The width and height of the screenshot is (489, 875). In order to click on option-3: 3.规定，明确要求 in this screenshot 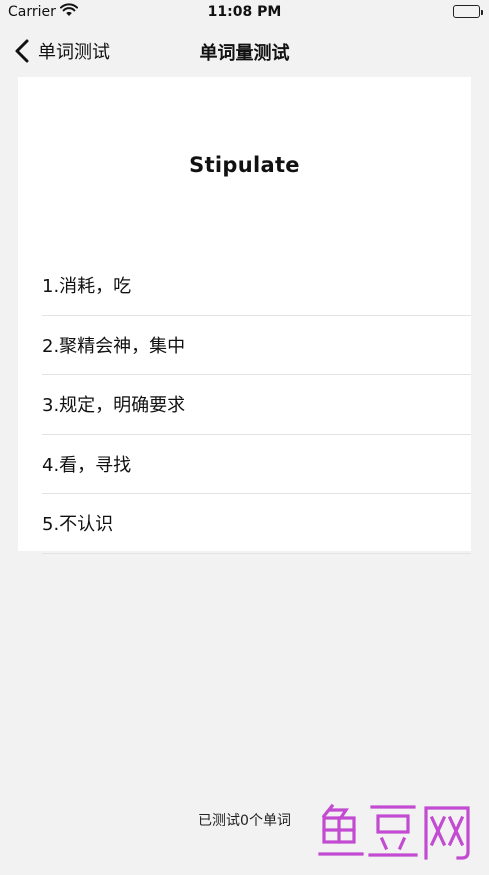, I will do `click(256, 405)`.